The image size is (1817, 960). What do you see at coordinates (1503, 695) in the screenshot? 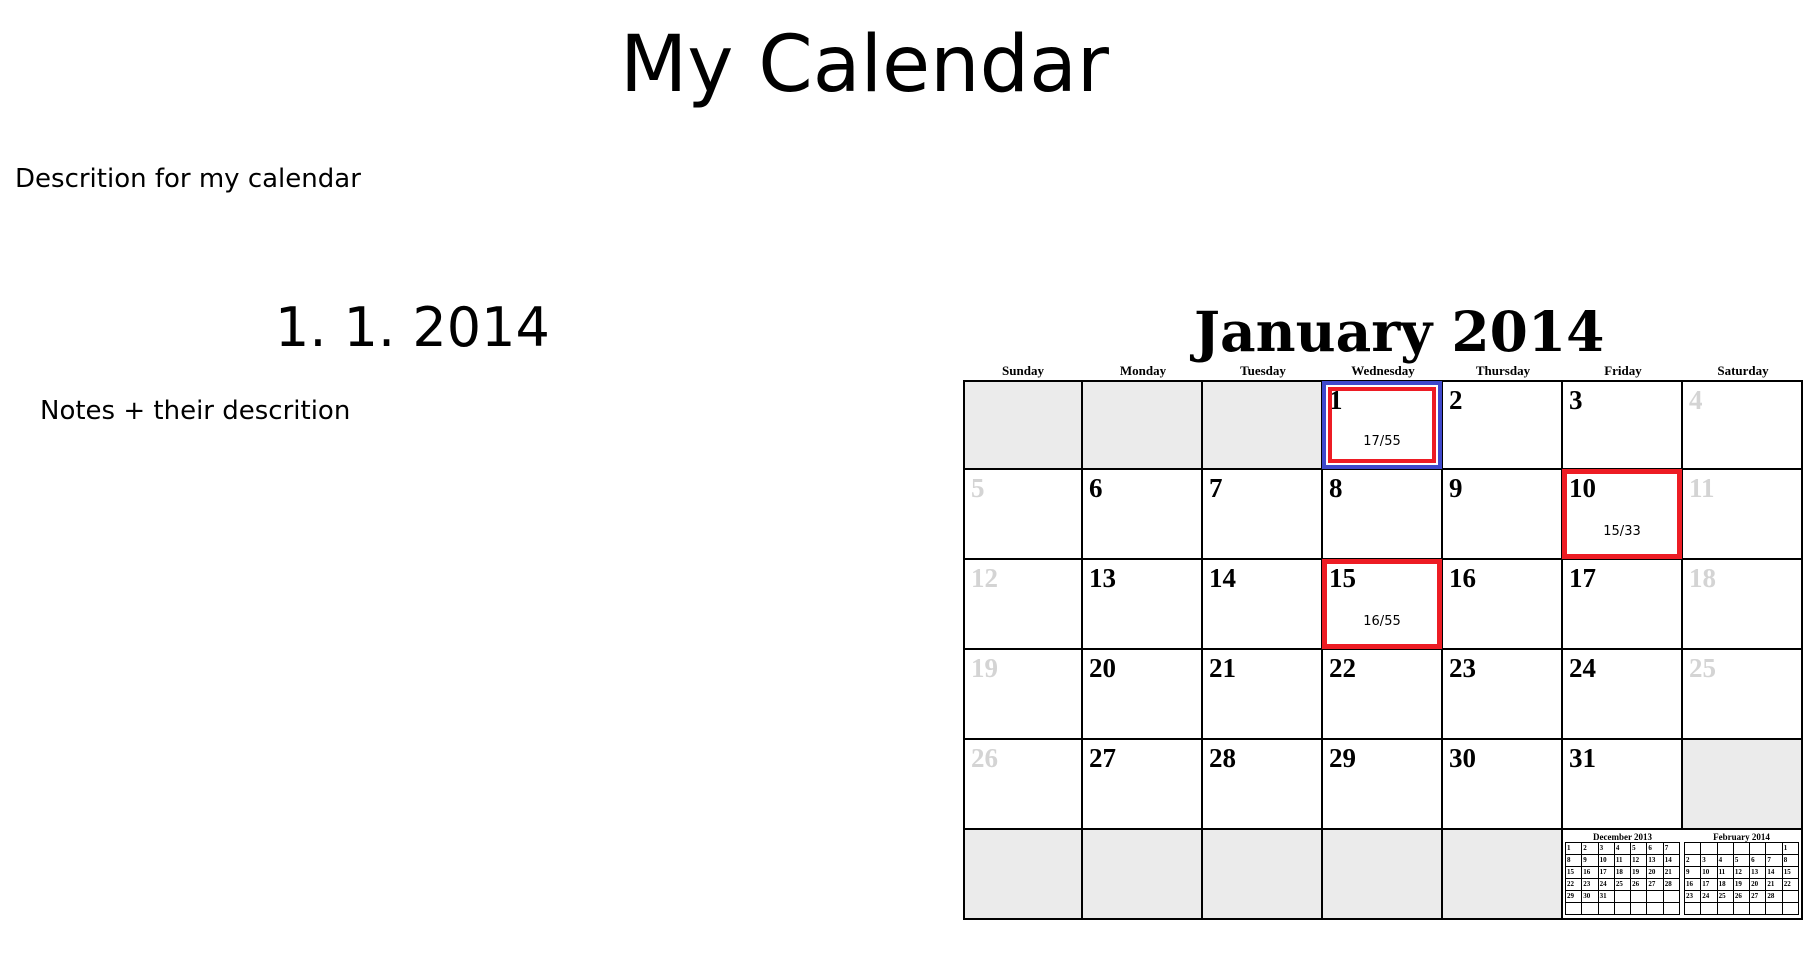
I see `day-cell-23: 23` at bounding box center [1503, 695].